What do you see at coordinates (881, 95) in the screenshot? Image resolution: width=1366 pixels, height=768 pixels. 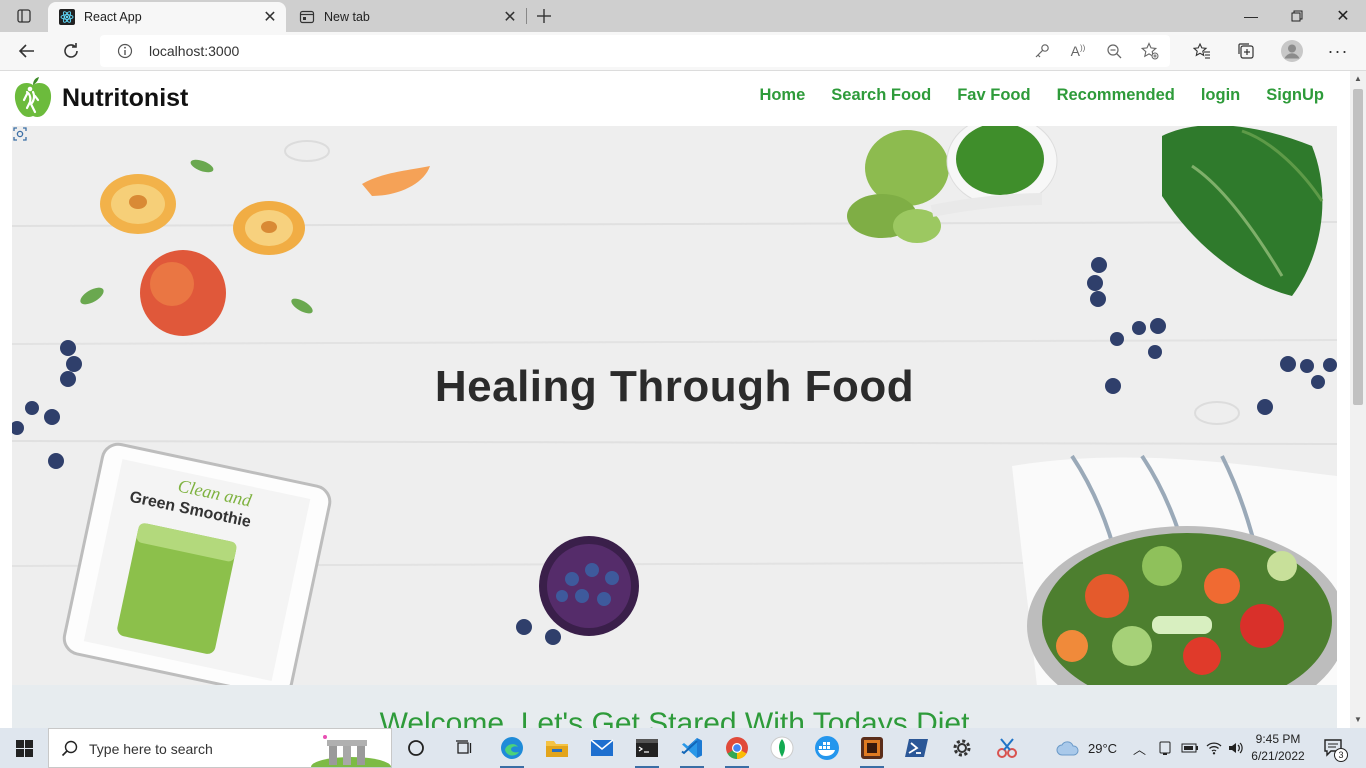 I see `nav-search-food-link: Search Food` at bounding box center [881, 95].